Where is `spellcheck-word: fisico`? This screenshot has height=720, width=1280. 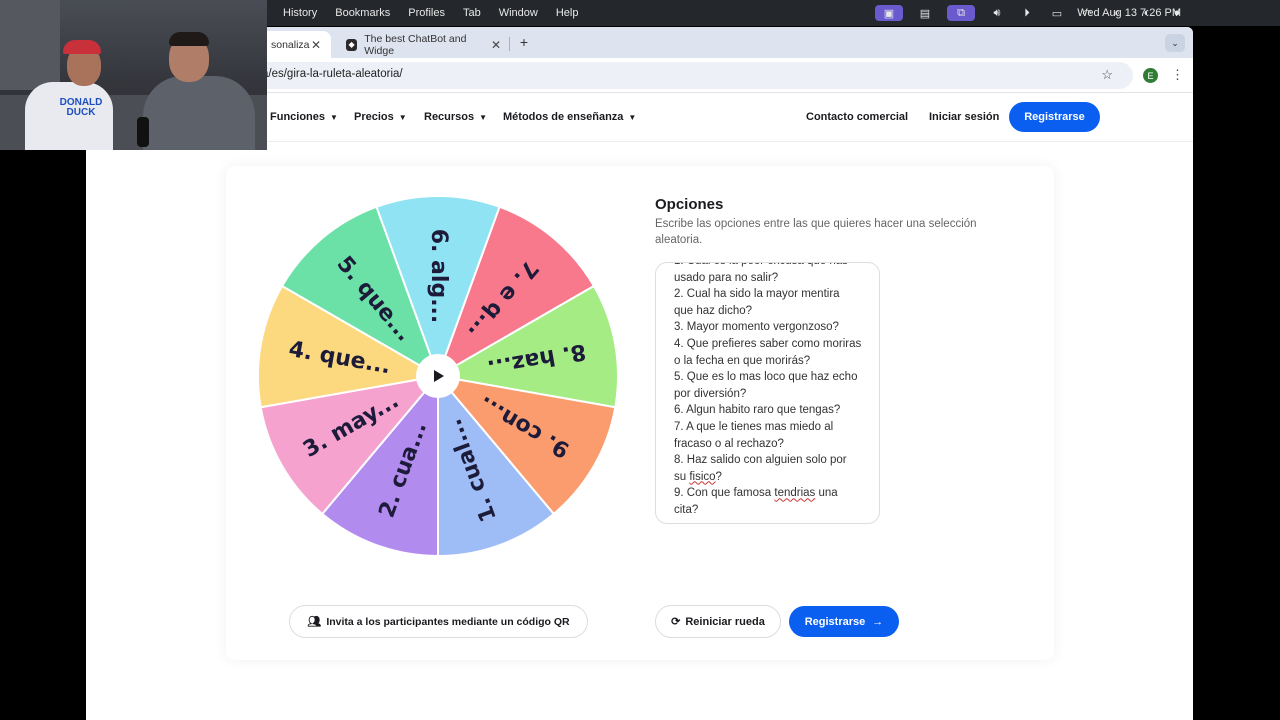
spellcheck-word: fisico is located at coordinates (702, 476).